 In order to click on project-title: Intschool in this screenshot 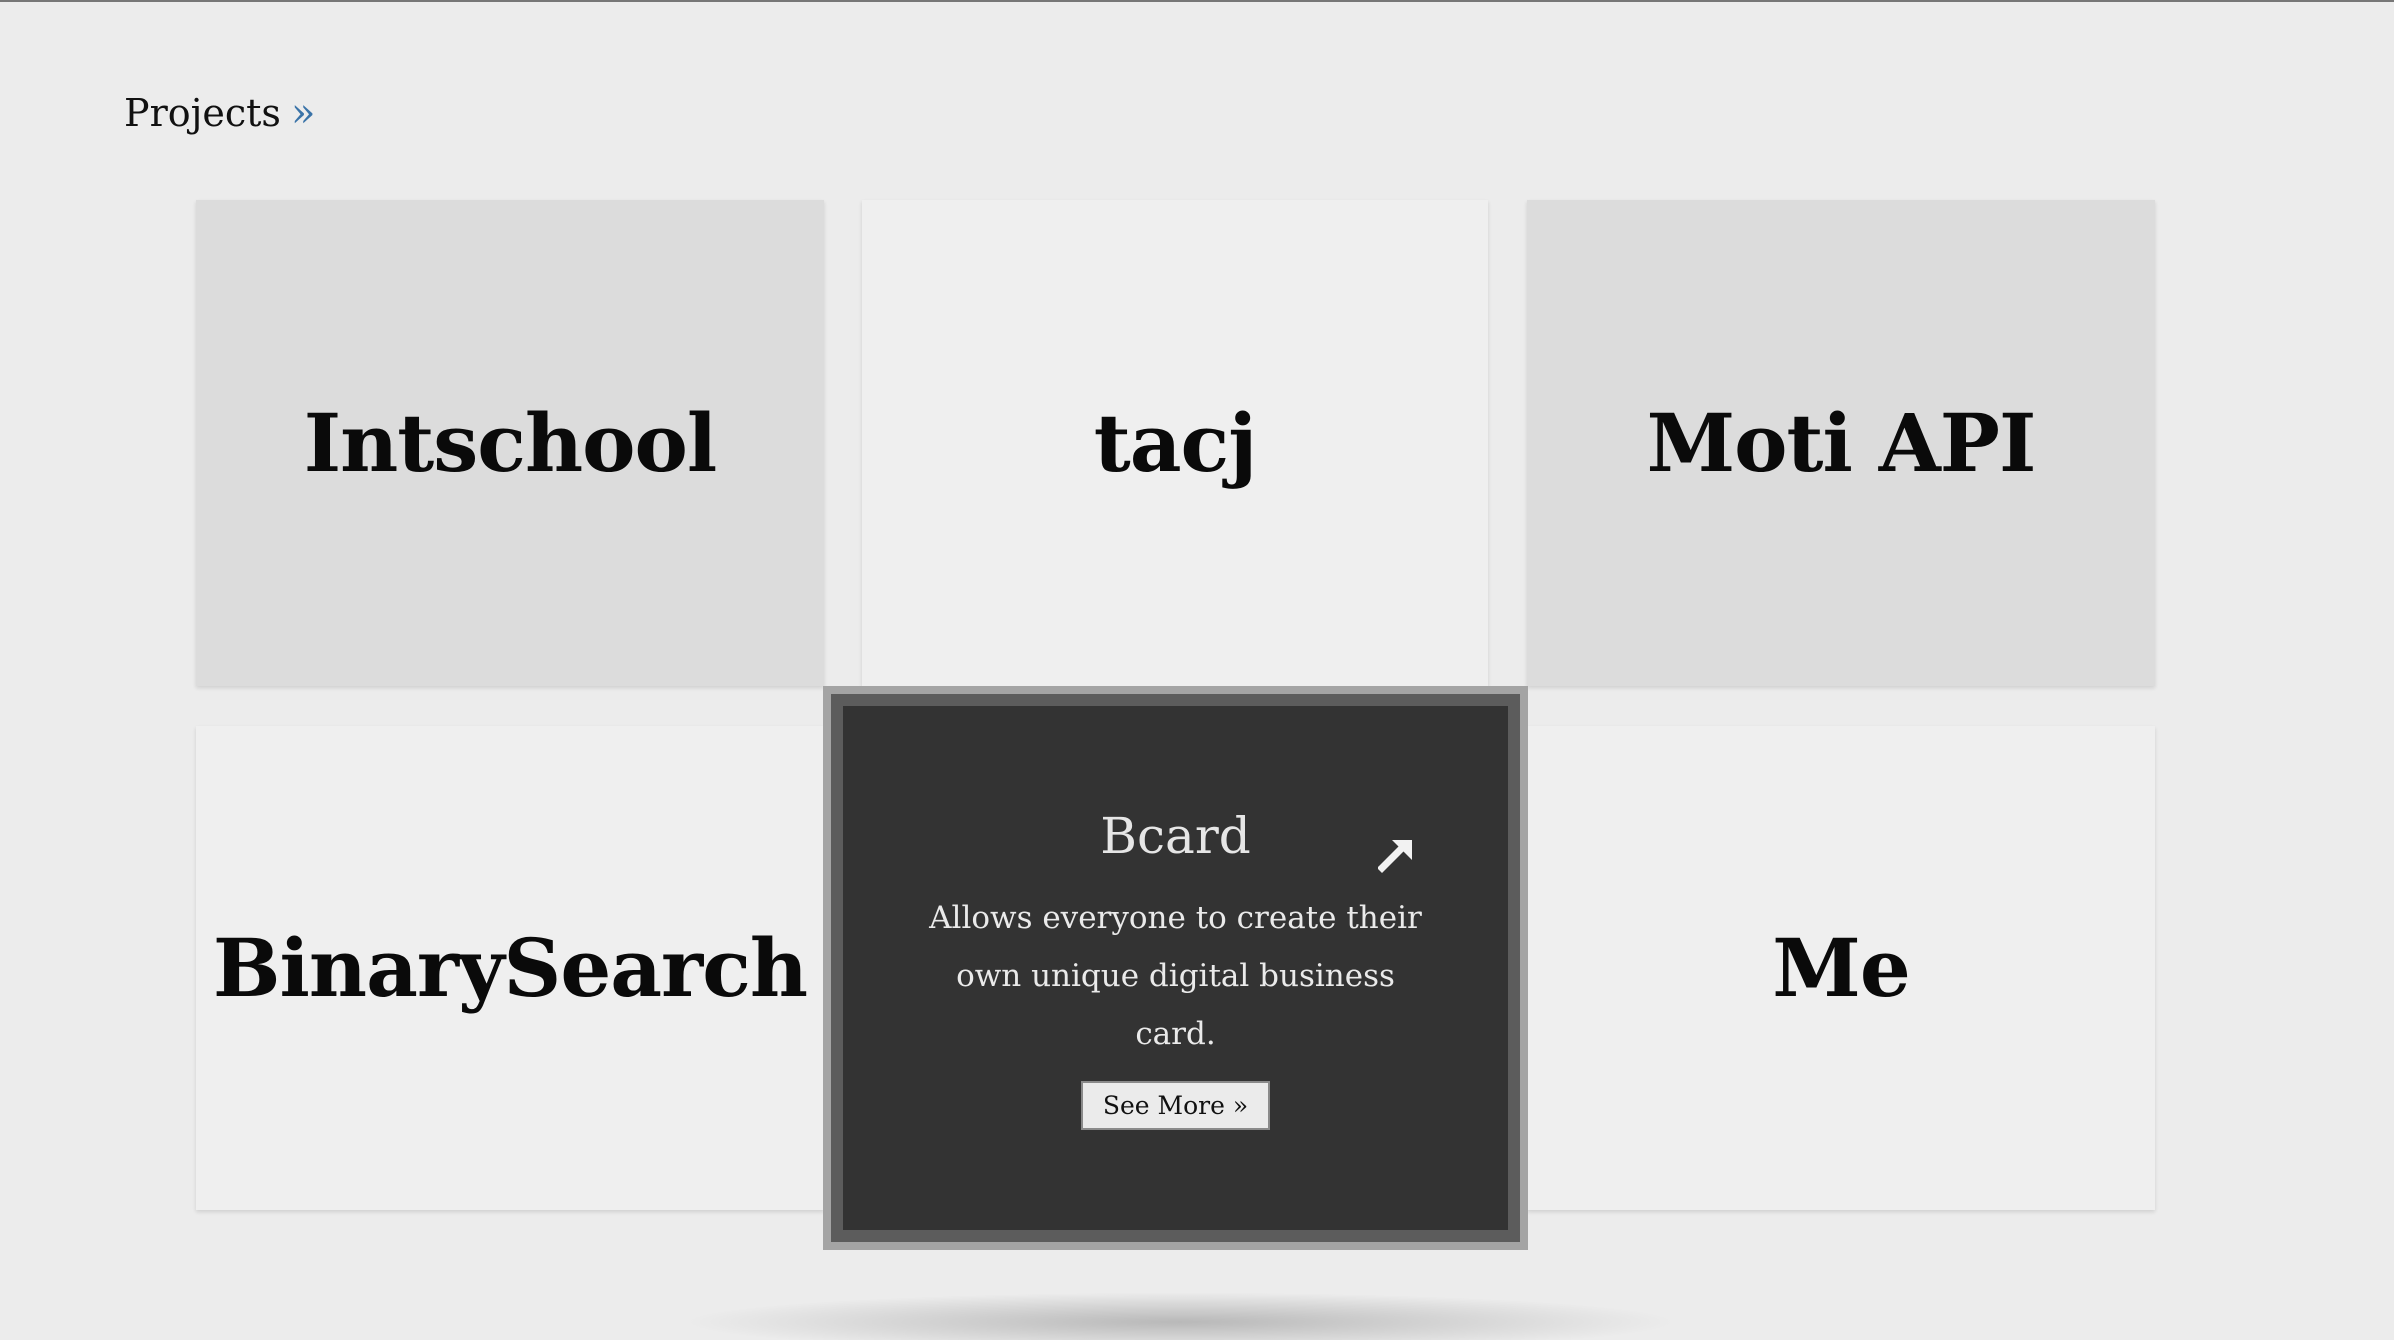, I will do `click(510, 443)`.